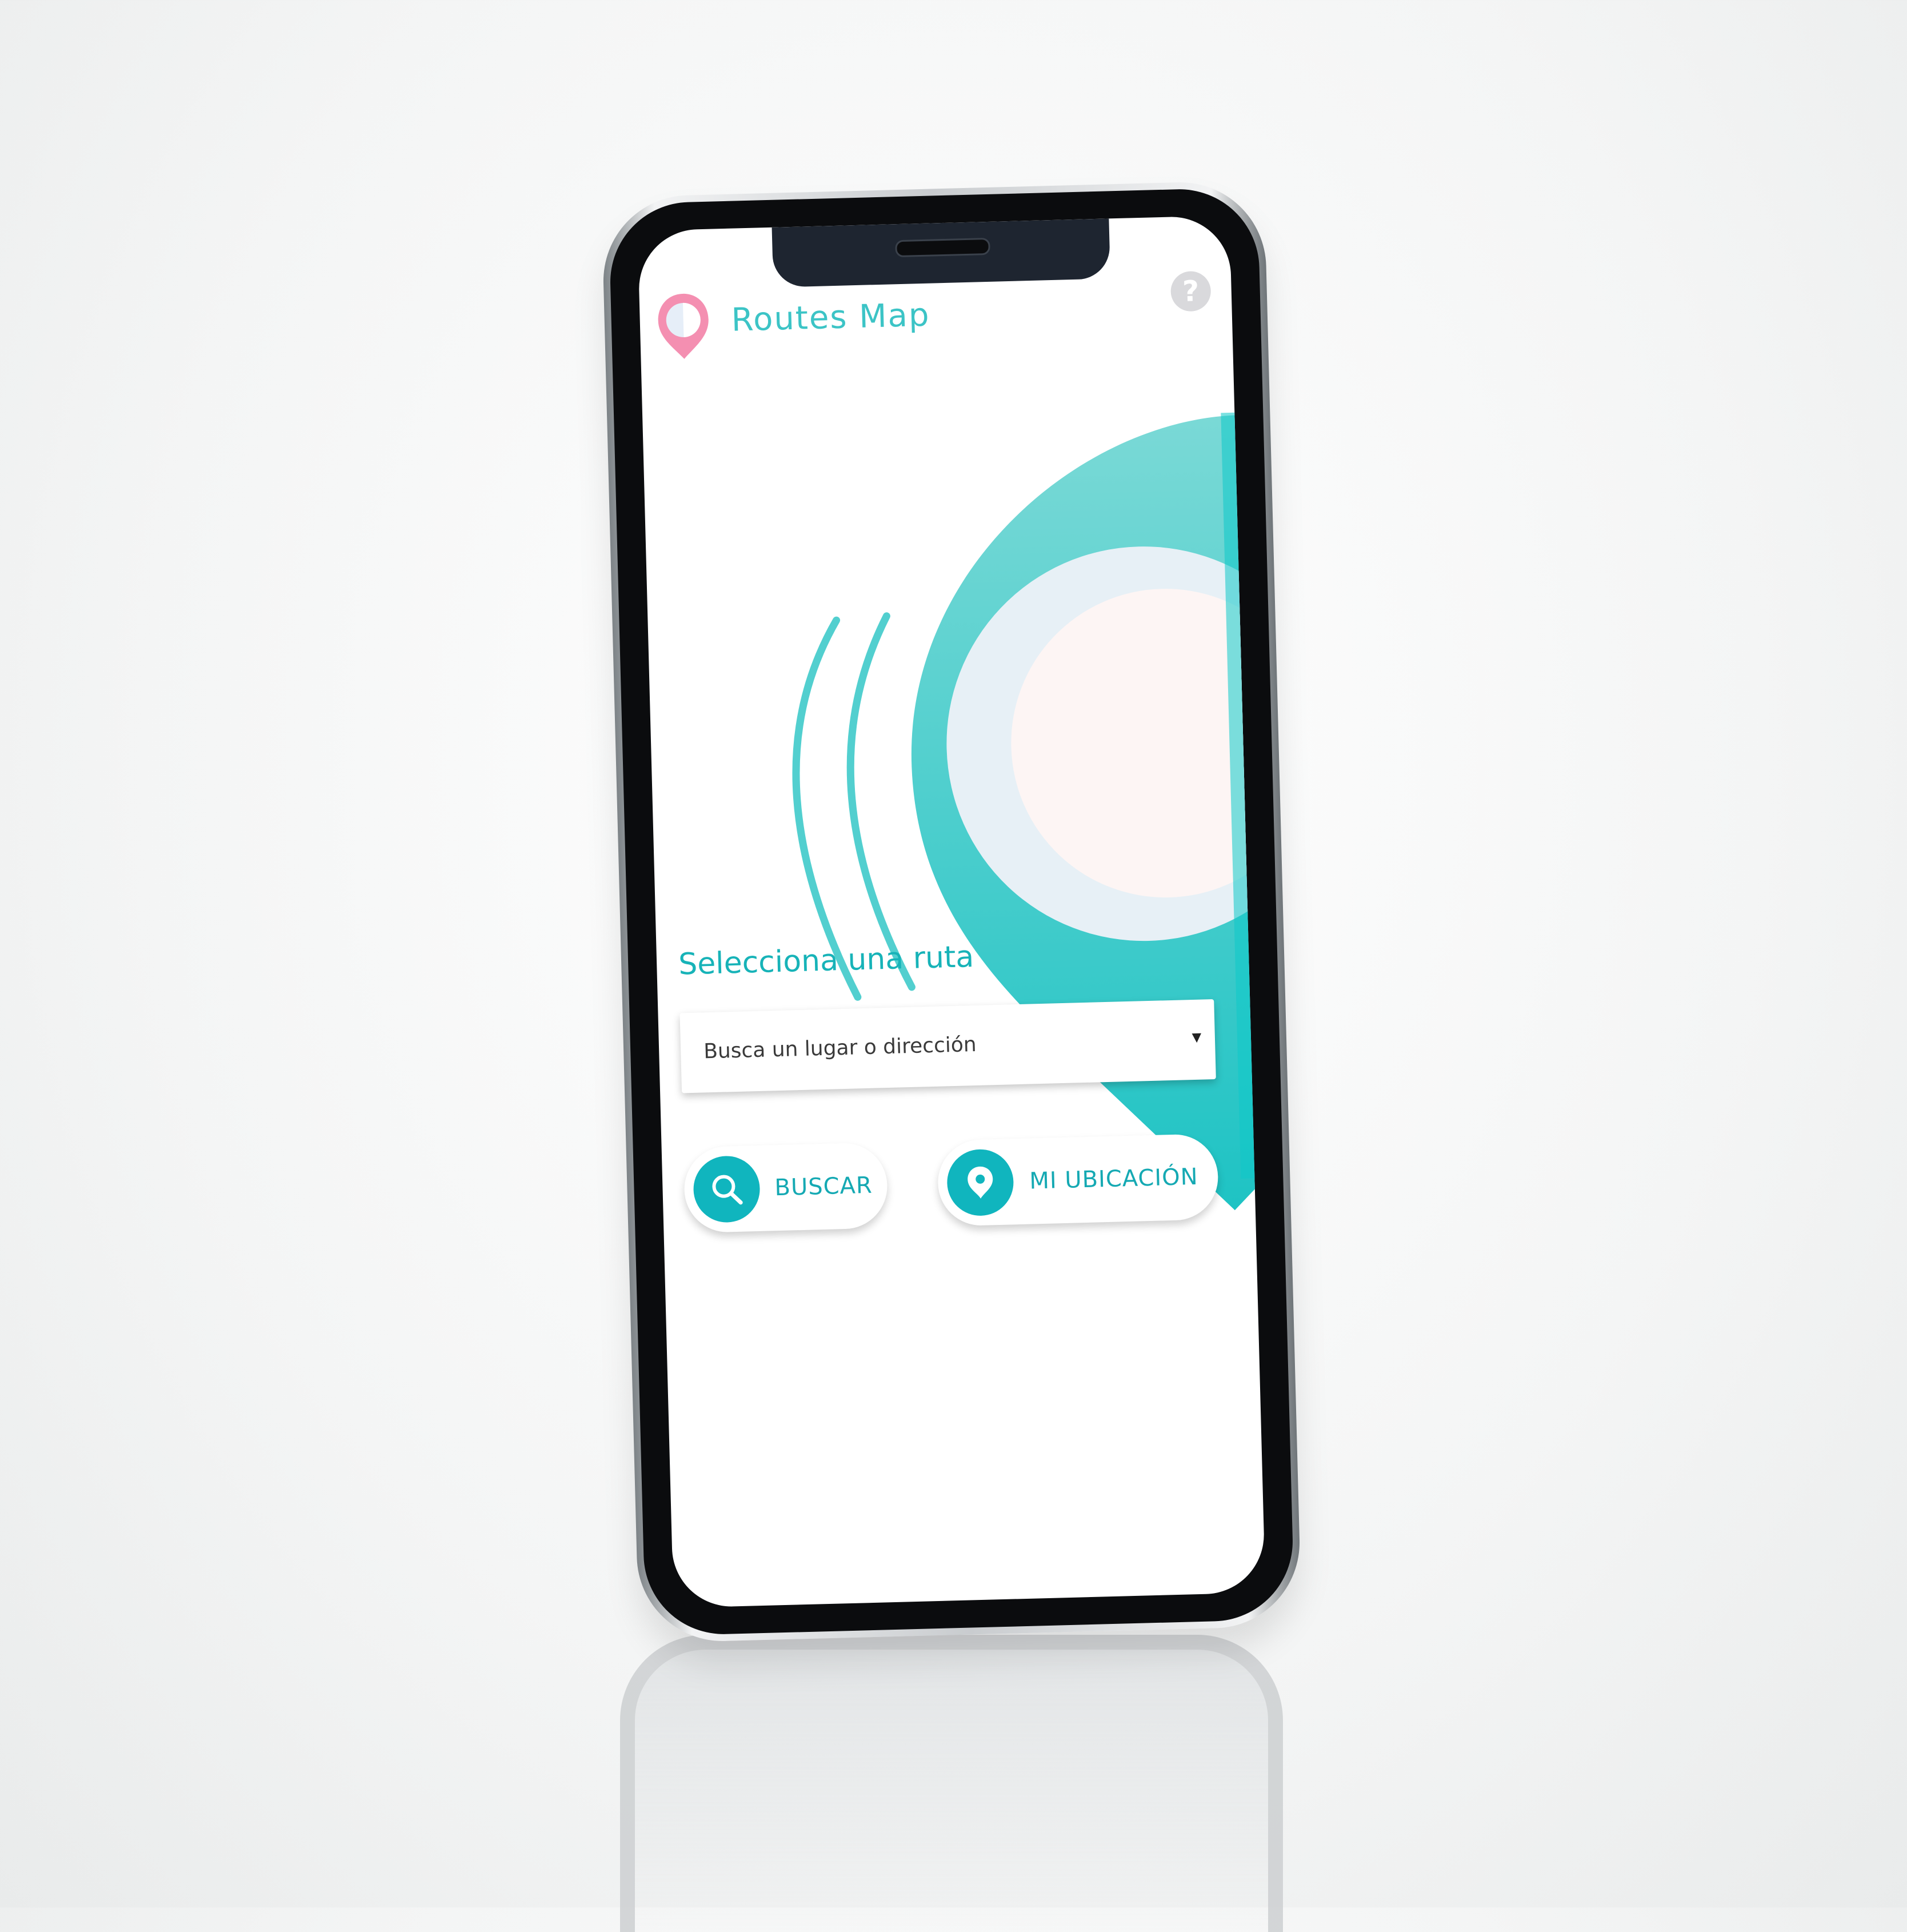 The image size is (1907, 1932). What do you see at coordinates (1196, 1037) in the screenshot?
I see `chevron-down-icon: ▼` at bounding box center [1196, 1037].